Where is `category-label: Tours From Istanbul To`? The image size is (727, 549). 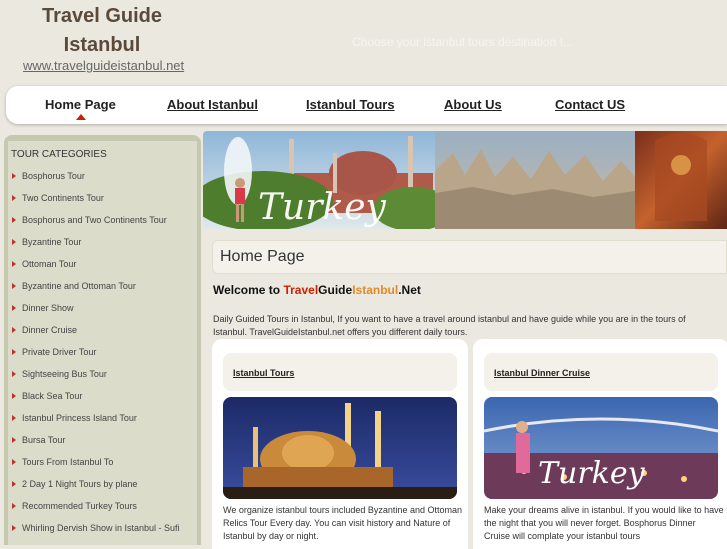
category-label: Tours From Istanbul To is located at coordinates (68, 462).